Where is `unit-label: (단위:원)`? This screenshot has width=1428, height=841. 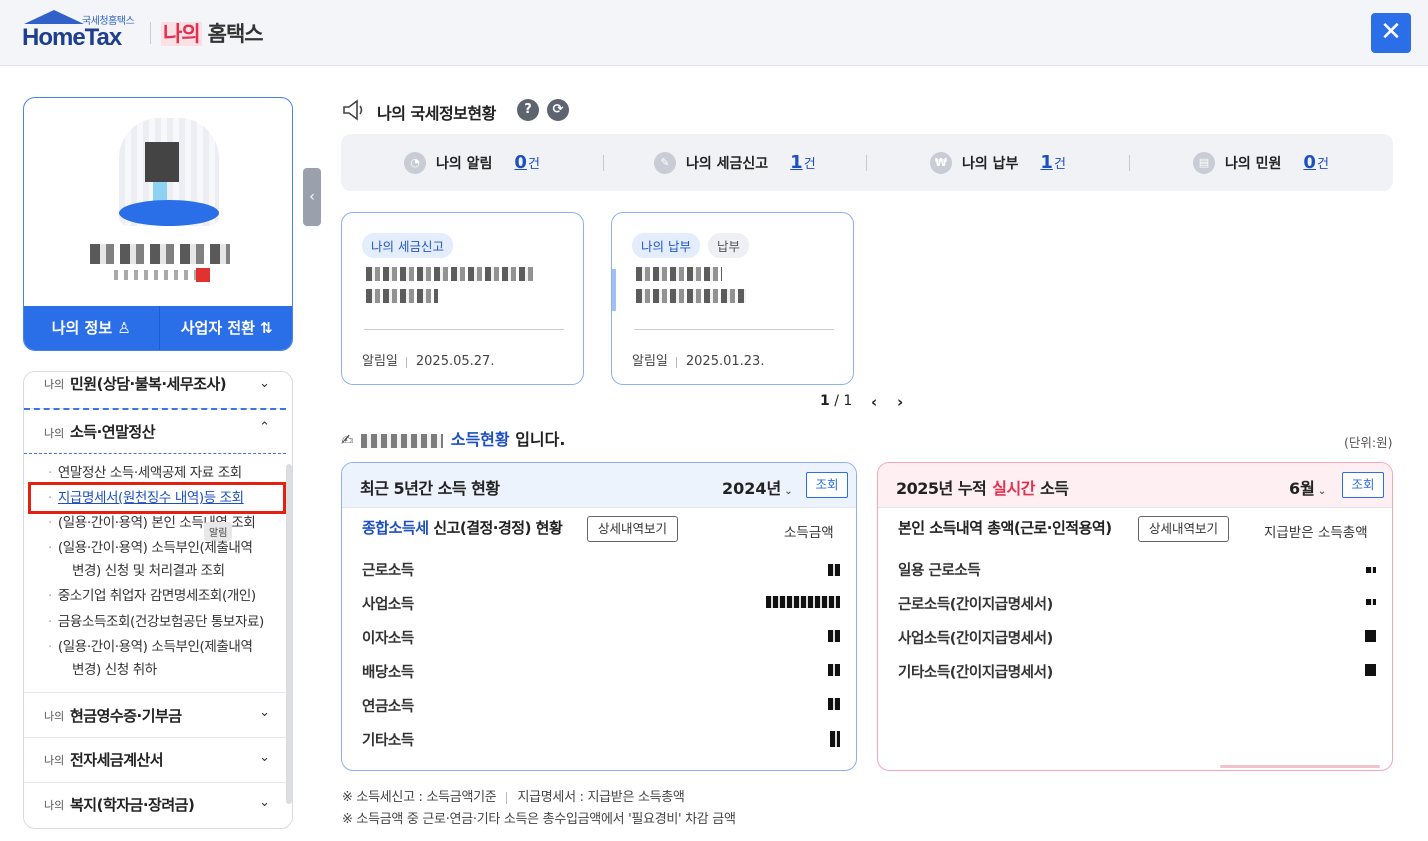 unit-label: (단위:원) is located at coordinates (1368, 442).